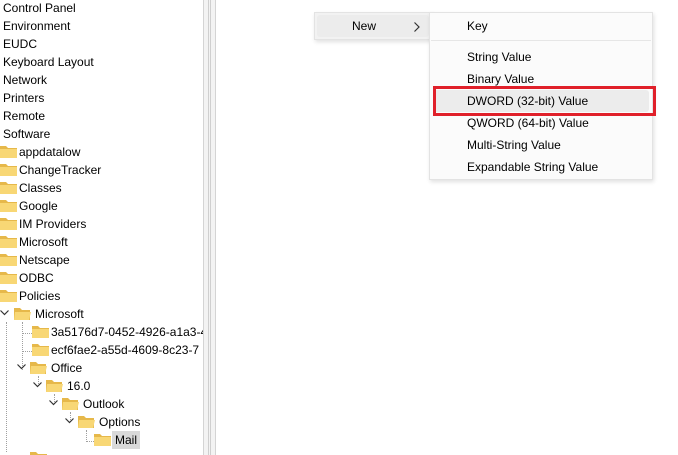  I want to click on tree-item-label: Classes, so click(40, 188).